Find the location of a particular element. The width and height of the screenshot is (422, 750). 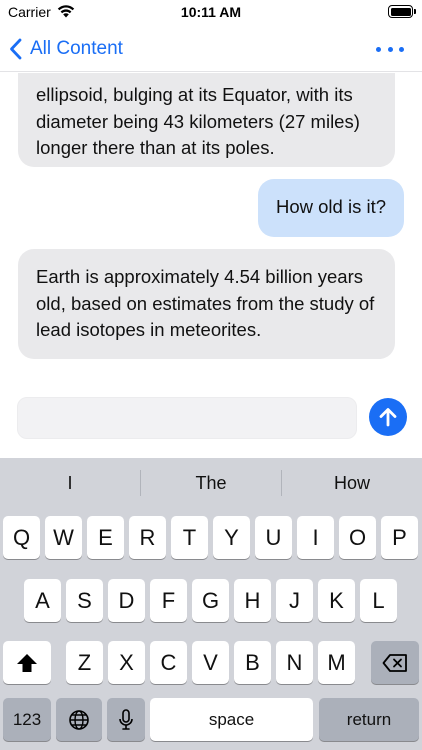

message-input is located at coordinates (187, 418).